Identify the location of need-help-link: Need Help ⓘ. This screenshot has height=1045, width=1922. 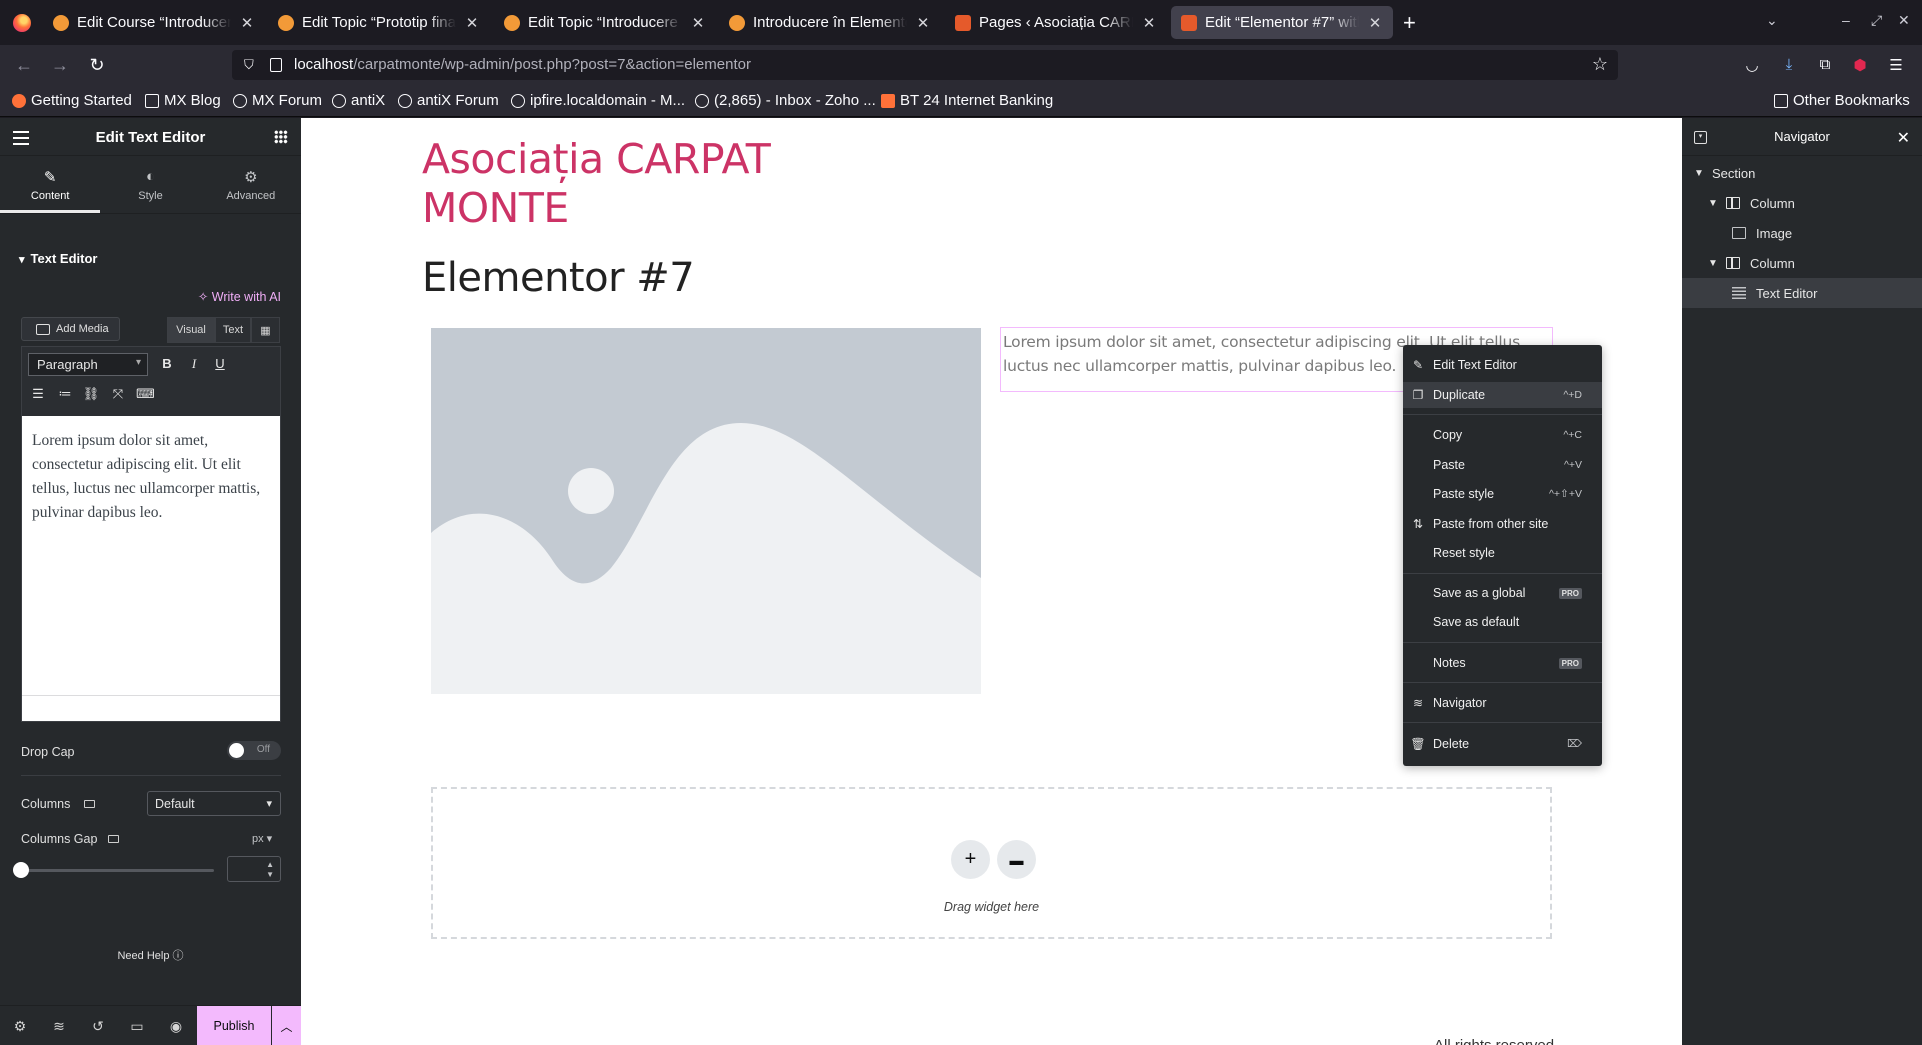
(150, 955).